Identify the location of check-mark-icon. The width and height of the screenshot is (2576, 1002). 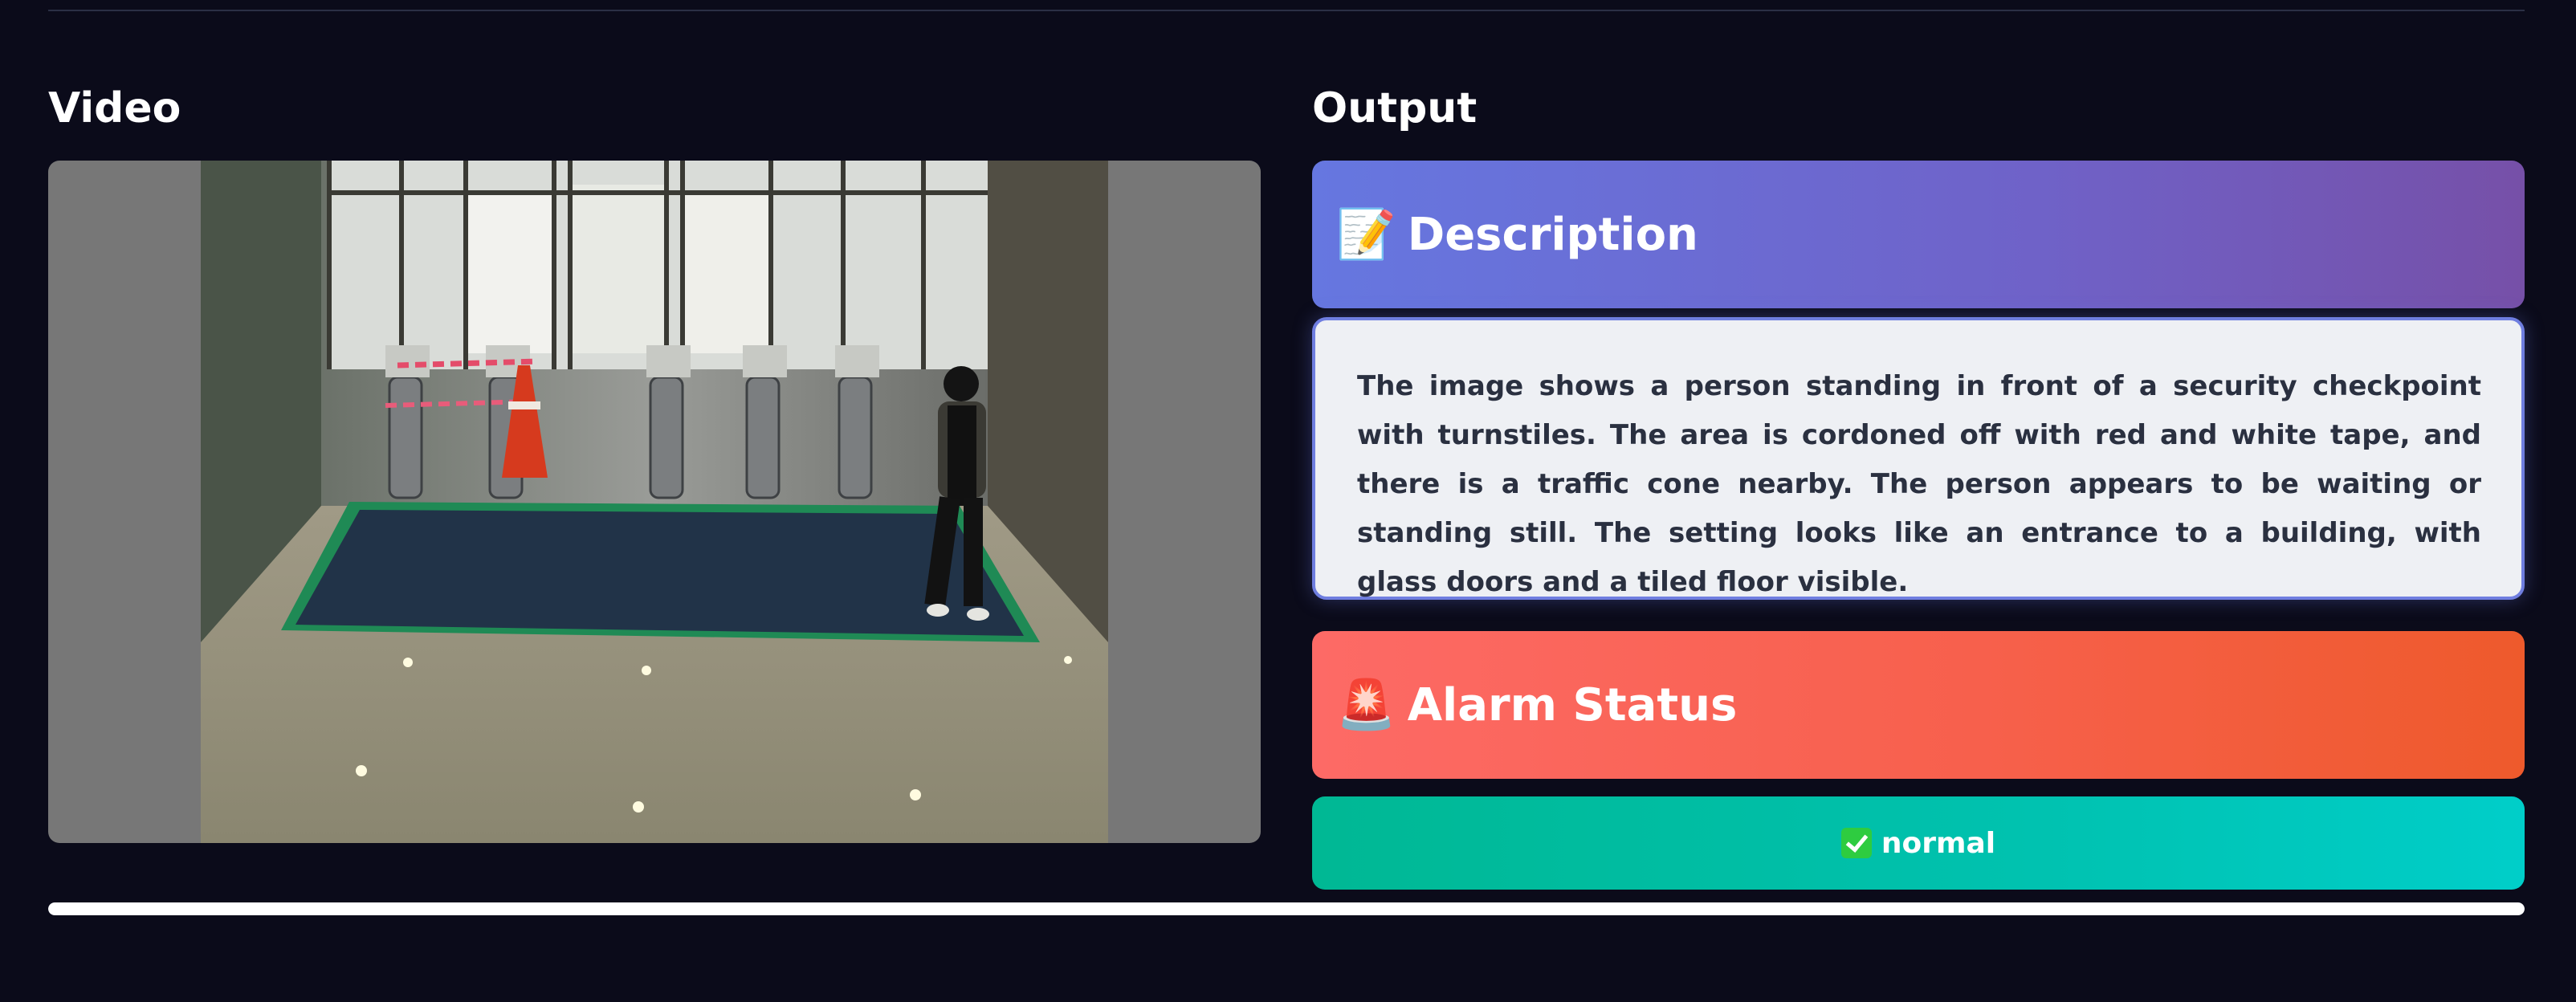
(1856, 843).